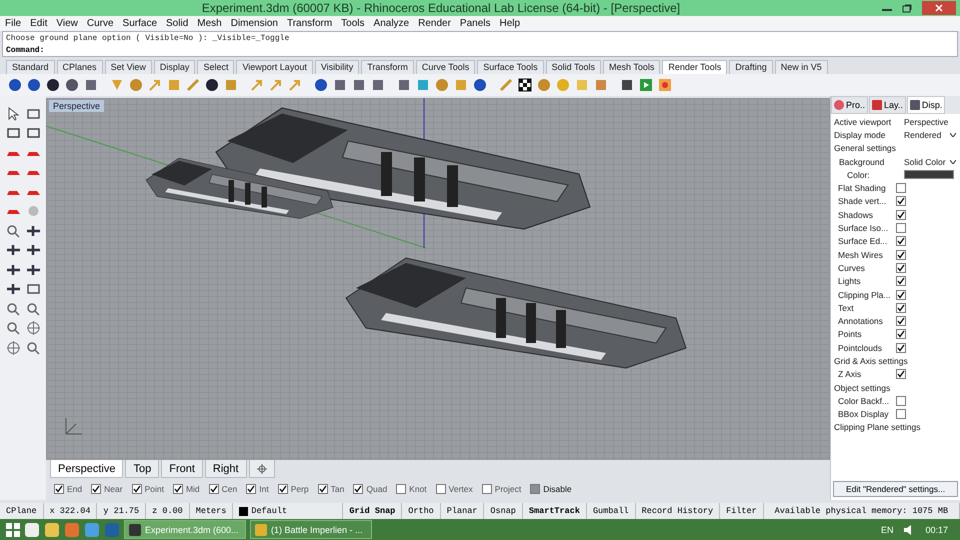  I want to click on dropdown: Rendered, so click(931, 135).